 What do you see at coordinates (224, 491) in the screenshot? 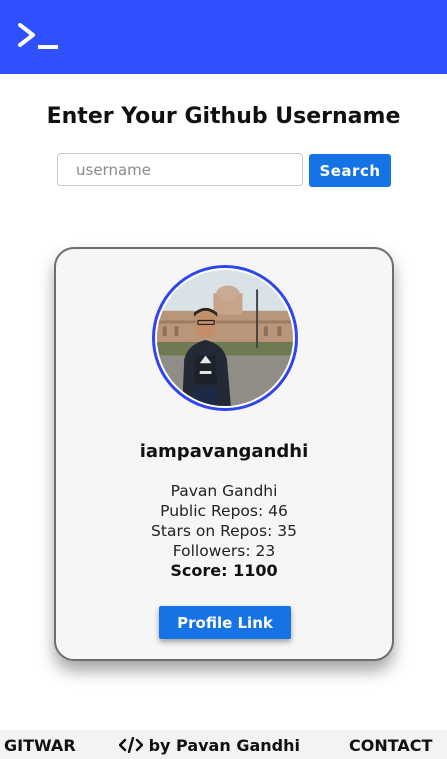
I see `profile-full-name: Pavan Gandhi` at bounding box center [224, 491].